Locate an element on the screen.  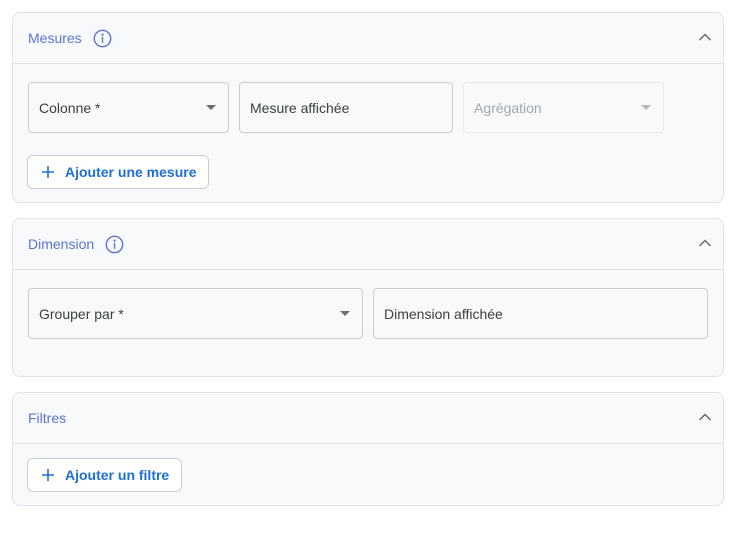
measures-panel-title: Mesures is located at coordinates (55, 38).